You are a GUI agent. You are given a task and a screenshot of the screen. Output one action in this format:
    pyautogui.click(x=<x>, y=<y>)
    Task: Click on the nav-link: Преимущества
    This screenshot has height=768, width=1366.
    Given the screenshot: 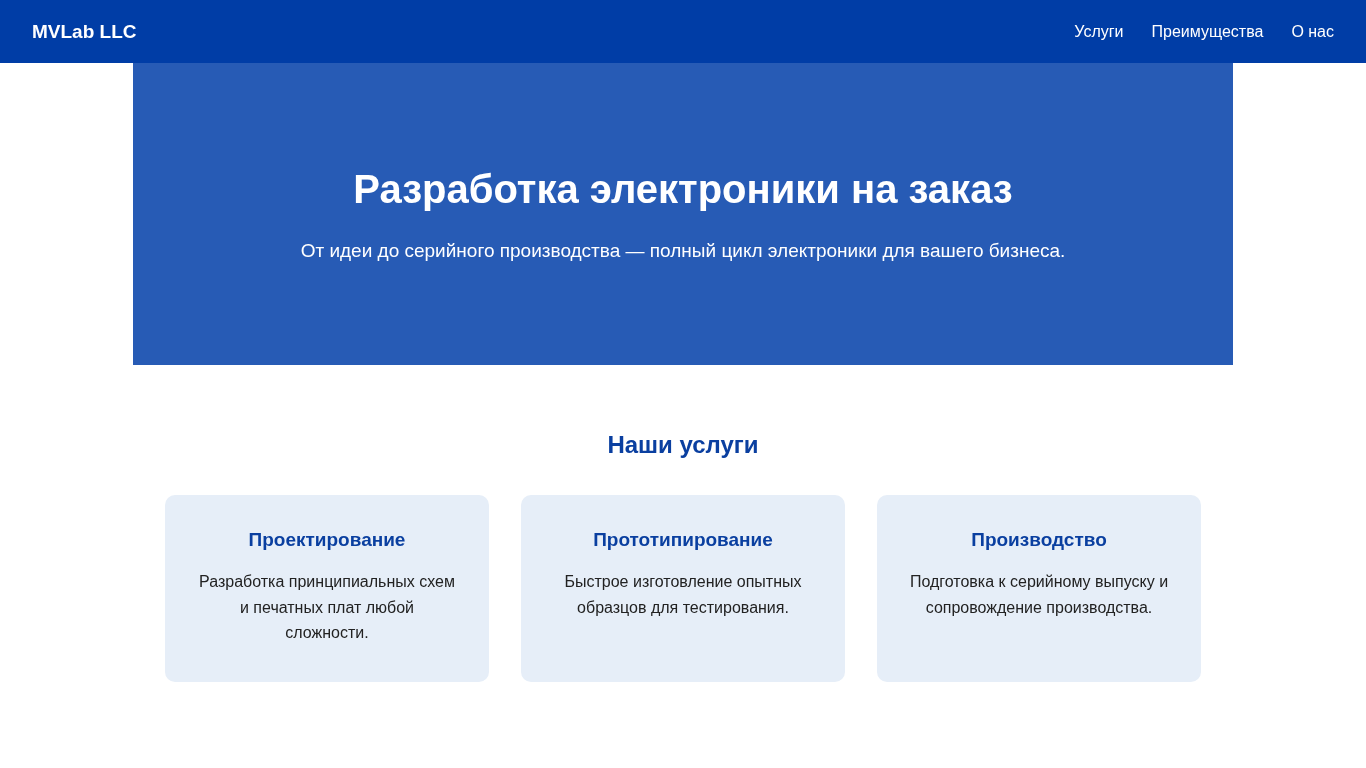 What is the action you would take?
    pyautogui.click(x=1207, y=31)
    